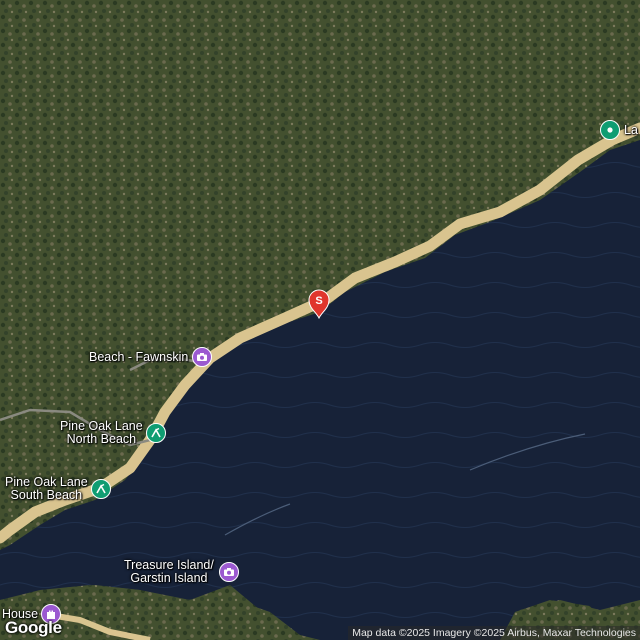 The width and height of the screenshot is (640, 640). I want to click on poi-treasure-island: Treasure Island/ Garstin Island, so click(181, 572).